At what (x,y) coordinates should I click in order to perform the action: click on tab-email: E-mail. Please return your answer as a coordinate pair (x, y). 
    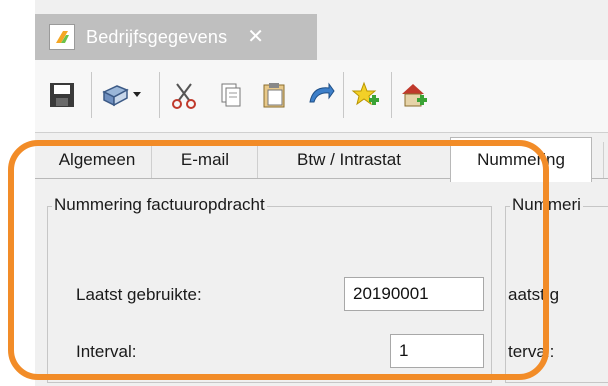
    Looking at the image, I should click on (205, 160).